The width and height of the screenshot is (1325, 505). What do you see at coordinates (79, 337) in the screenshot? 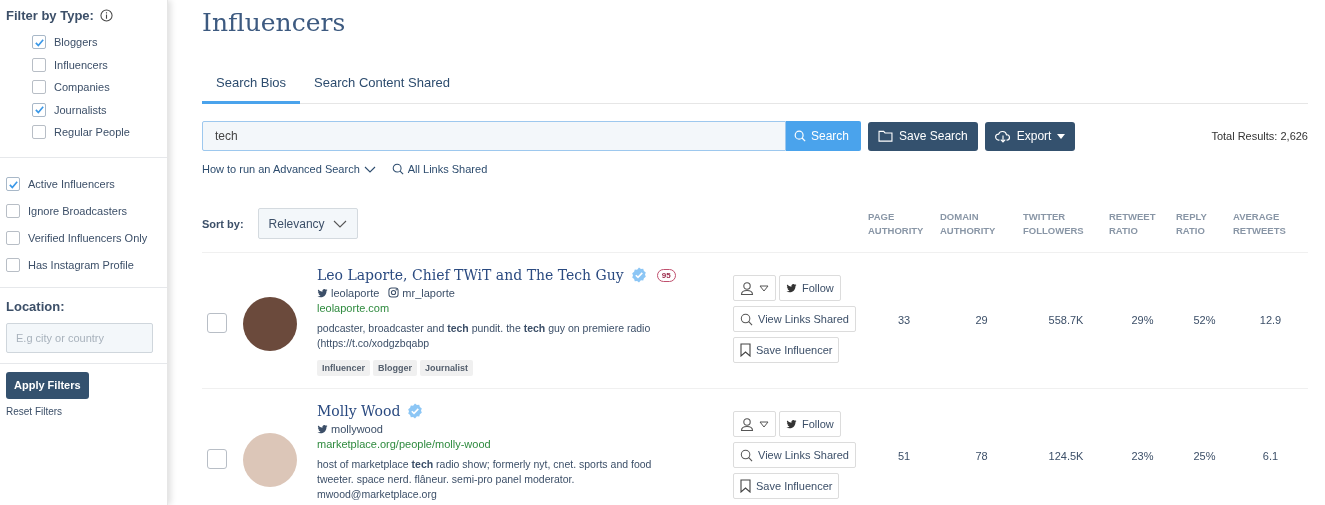
I see `location-field: E.g city or country` at bounding box center [79, 337].